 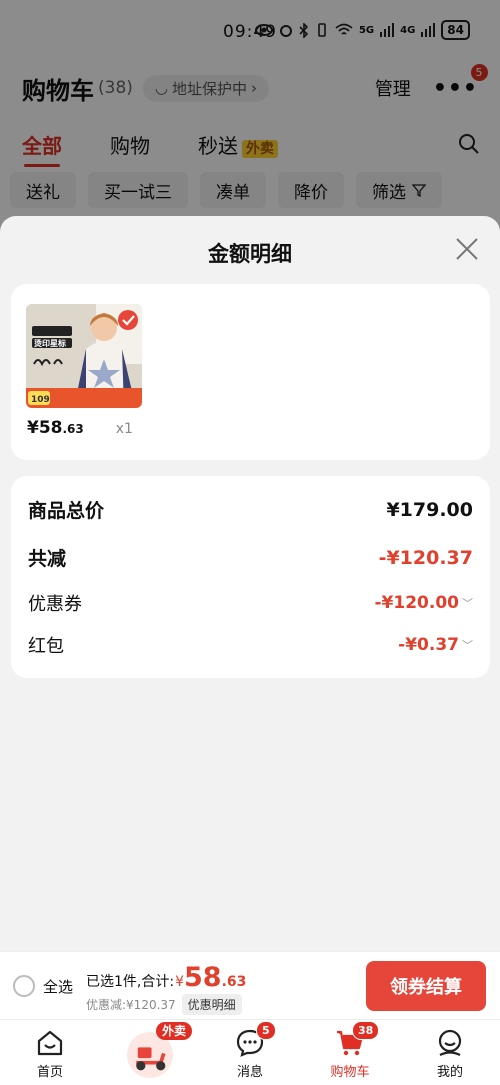 I want to click on home-icon, so click(x=50, y=1043).